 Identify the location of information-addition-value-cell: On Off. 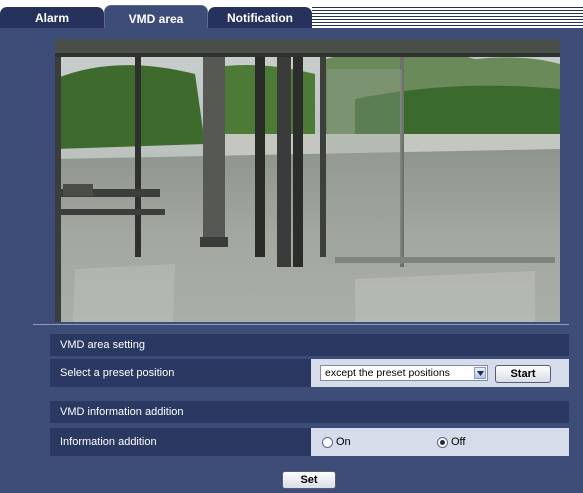
(440, 442).